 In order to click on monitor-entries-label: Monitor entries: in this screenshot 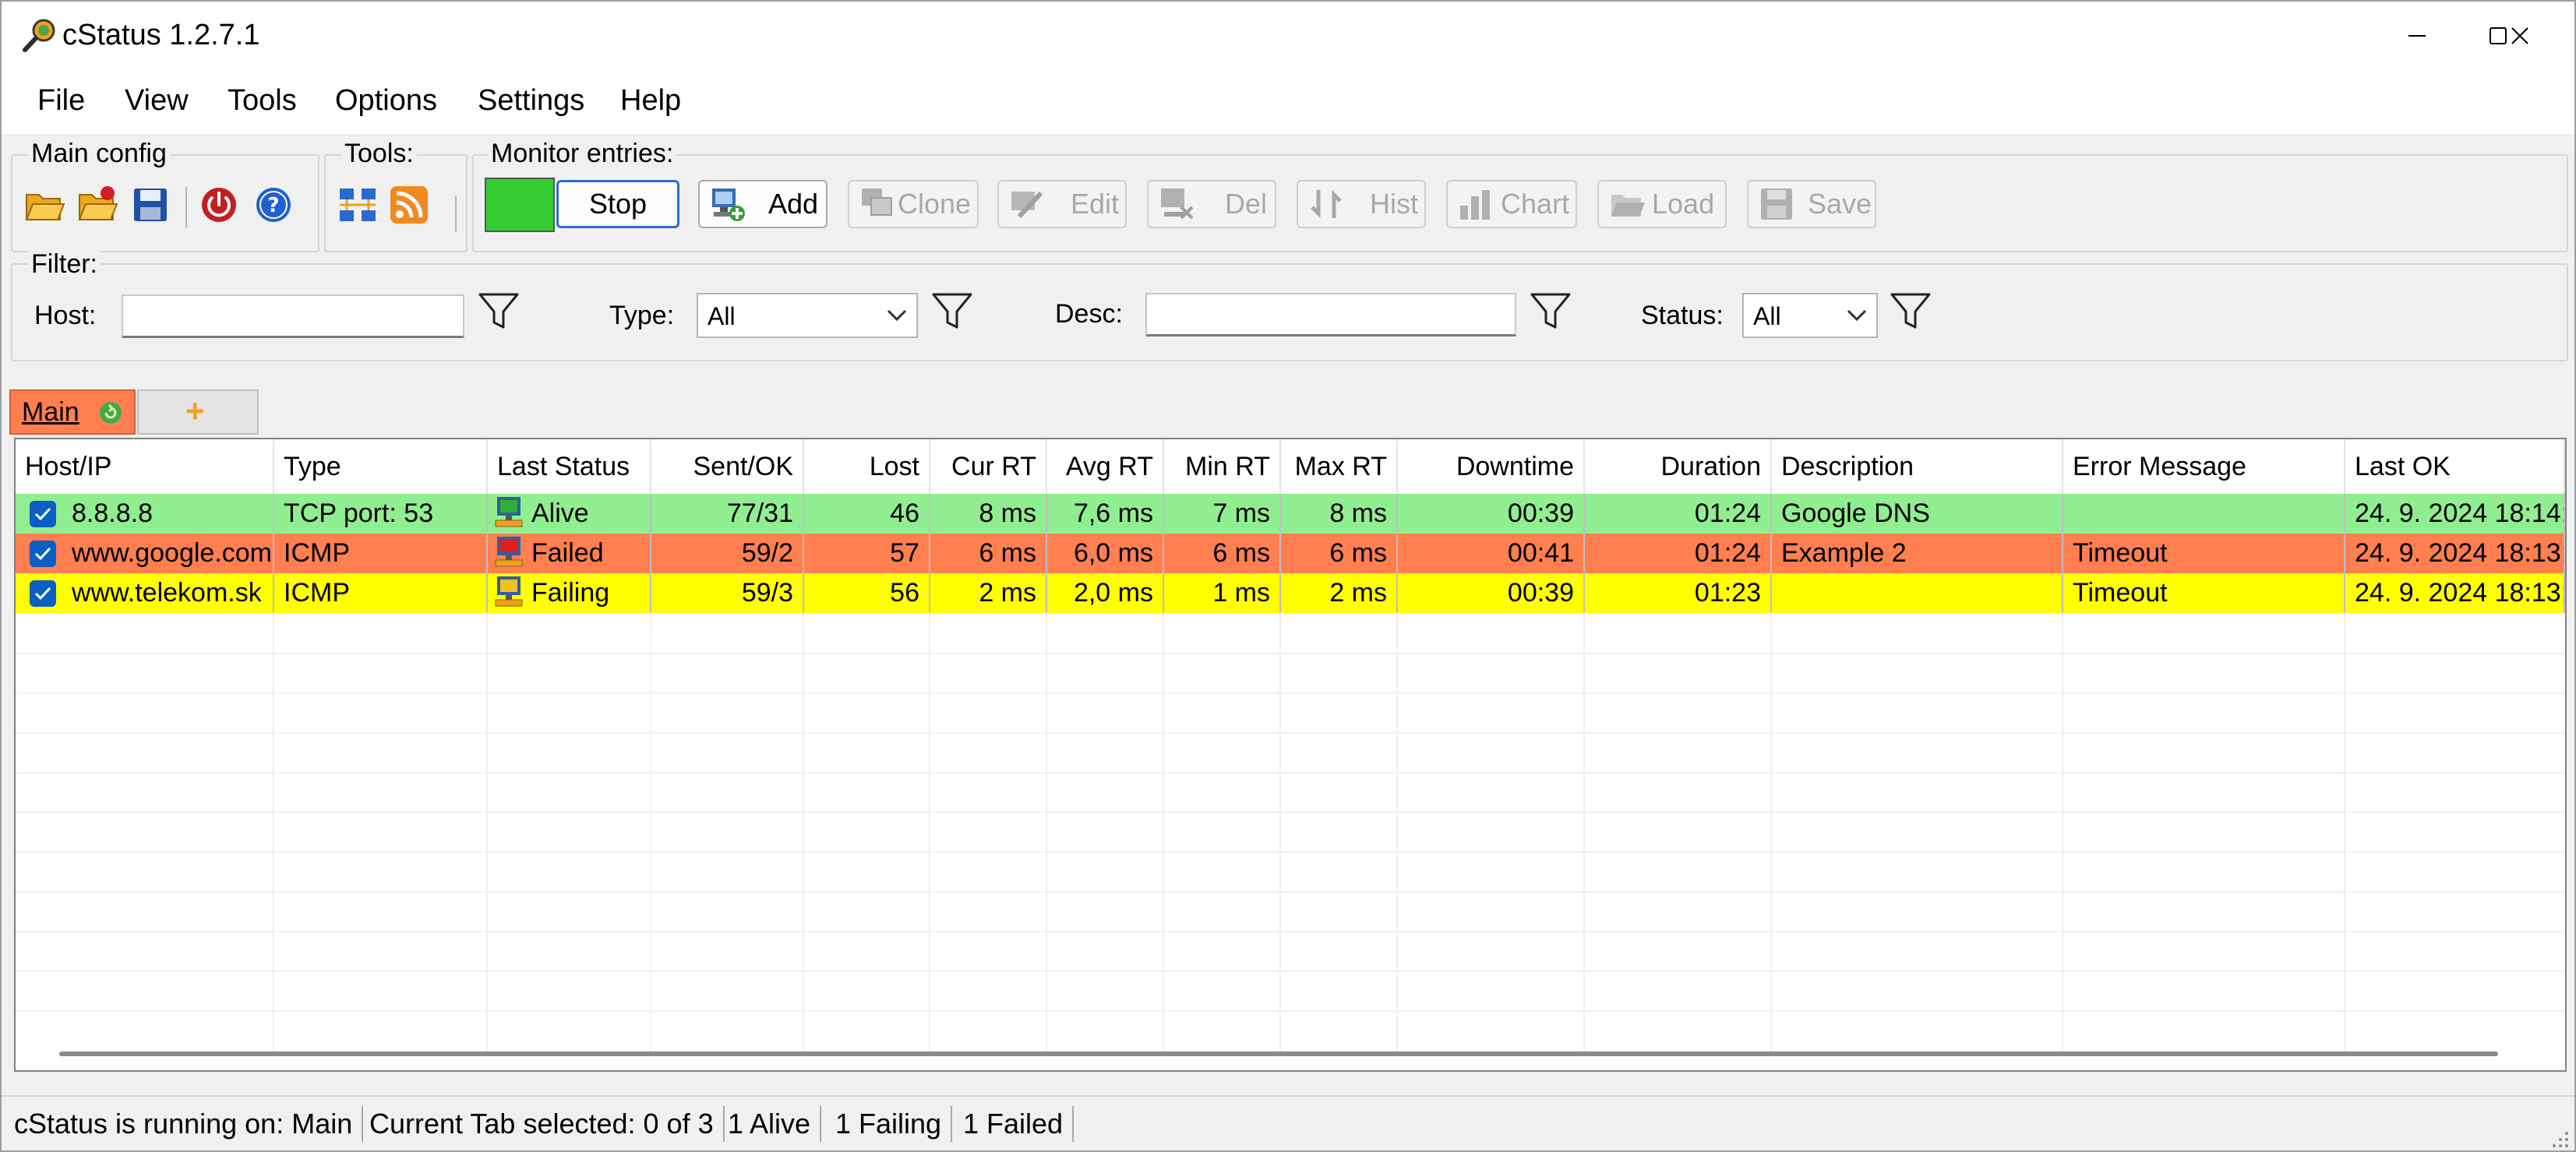, I will do `click(582, 154)`.